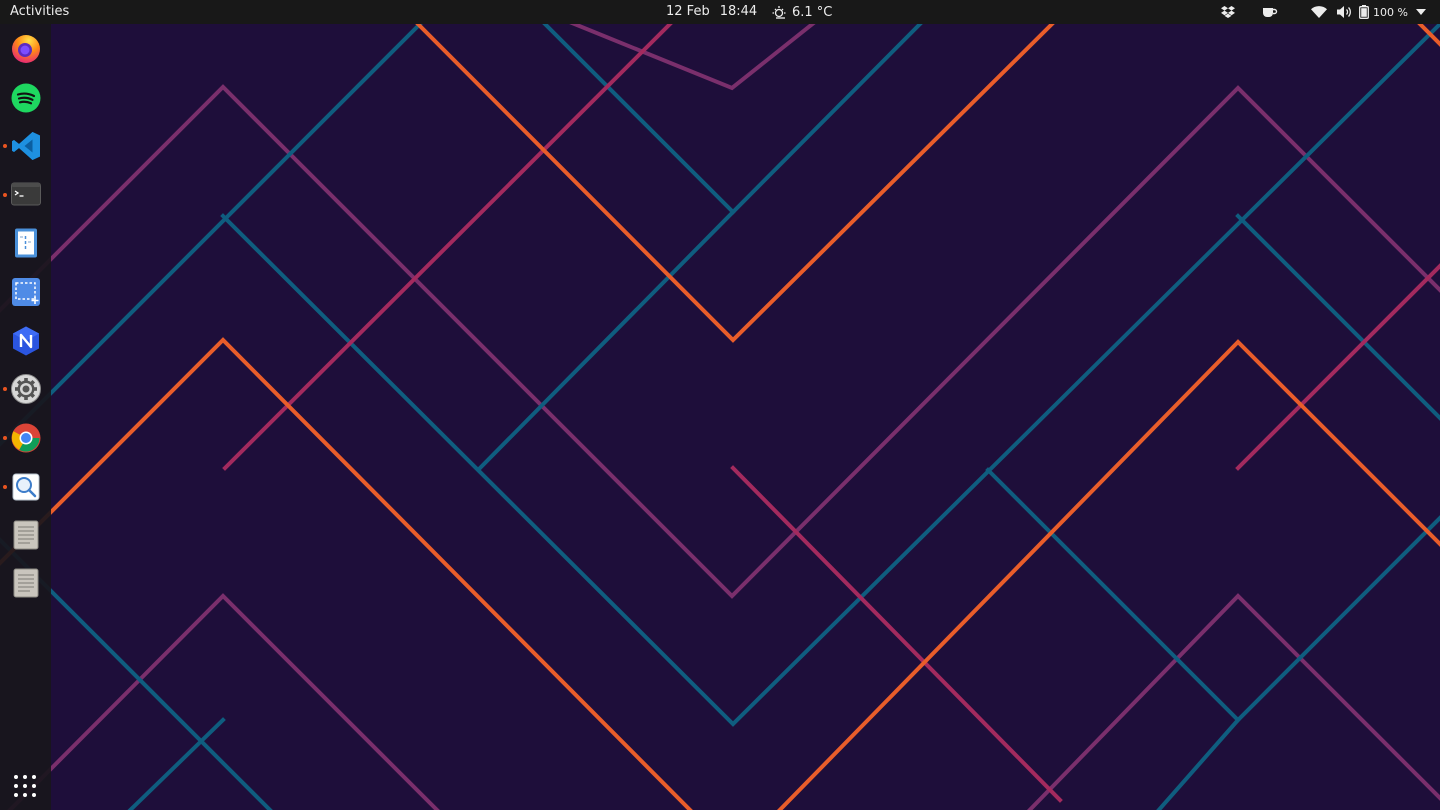  I want to click on dock-item-text-editor, so click(25, 242).